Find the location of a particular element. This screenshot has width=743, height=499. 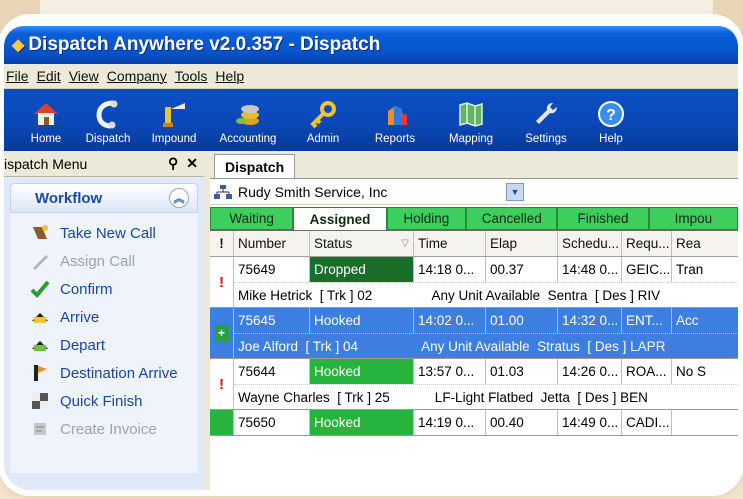

exclamation-icon: ! is located at coordinates (221, 282).